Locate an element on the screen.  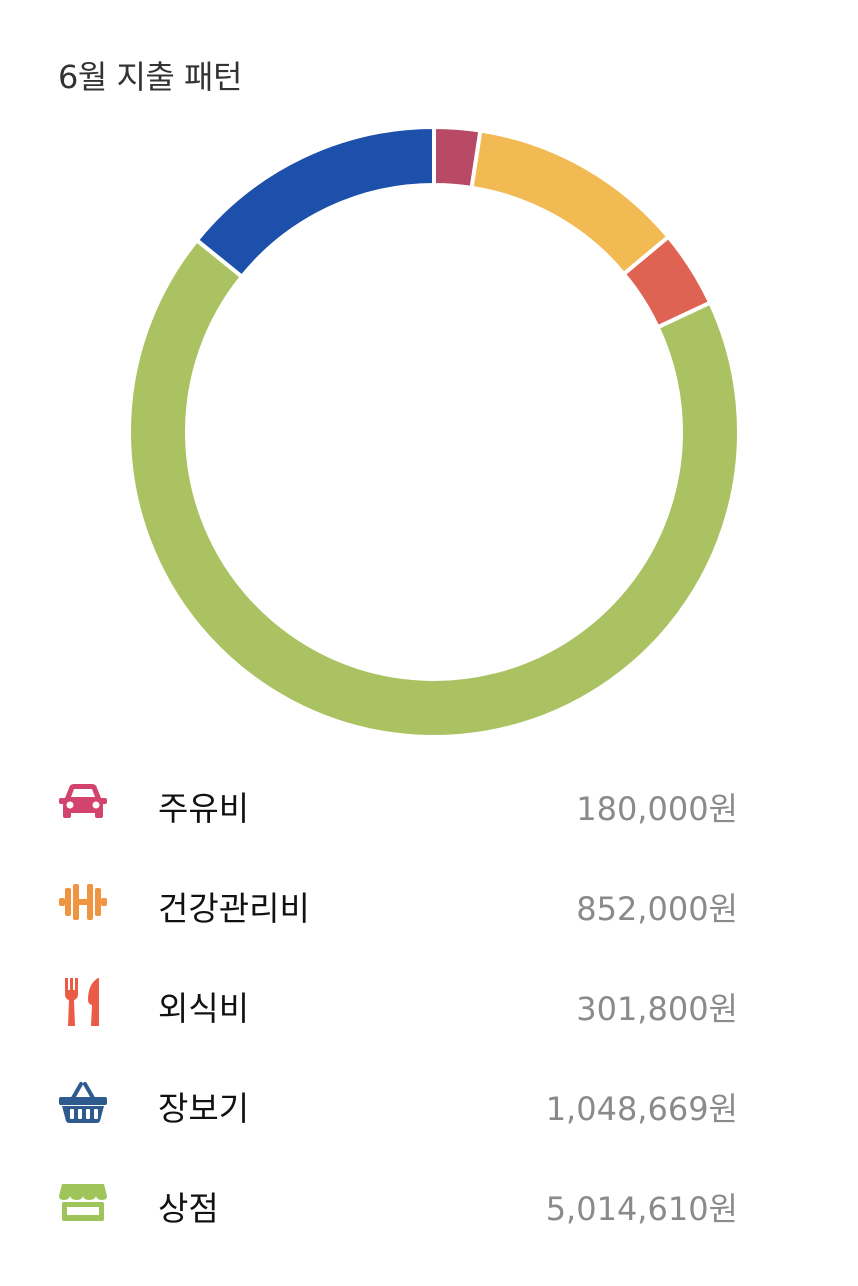
legend-label: 외식비 is located at coordinates (204, 1008).